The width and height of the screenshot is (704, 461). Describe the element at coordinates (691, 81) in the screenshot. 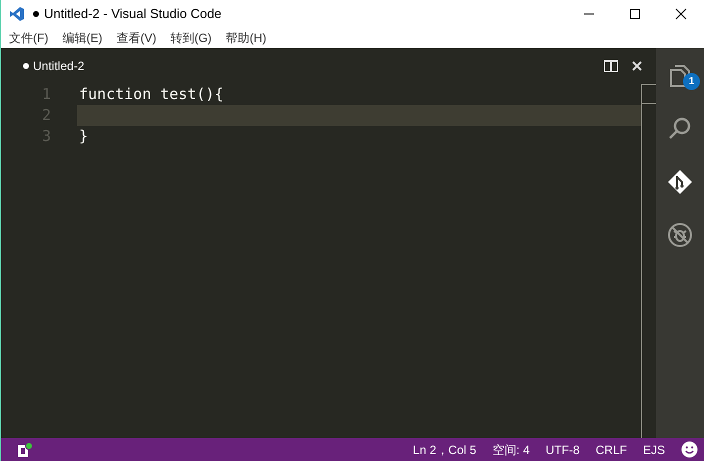

I see `count-badge: 1` at that location.